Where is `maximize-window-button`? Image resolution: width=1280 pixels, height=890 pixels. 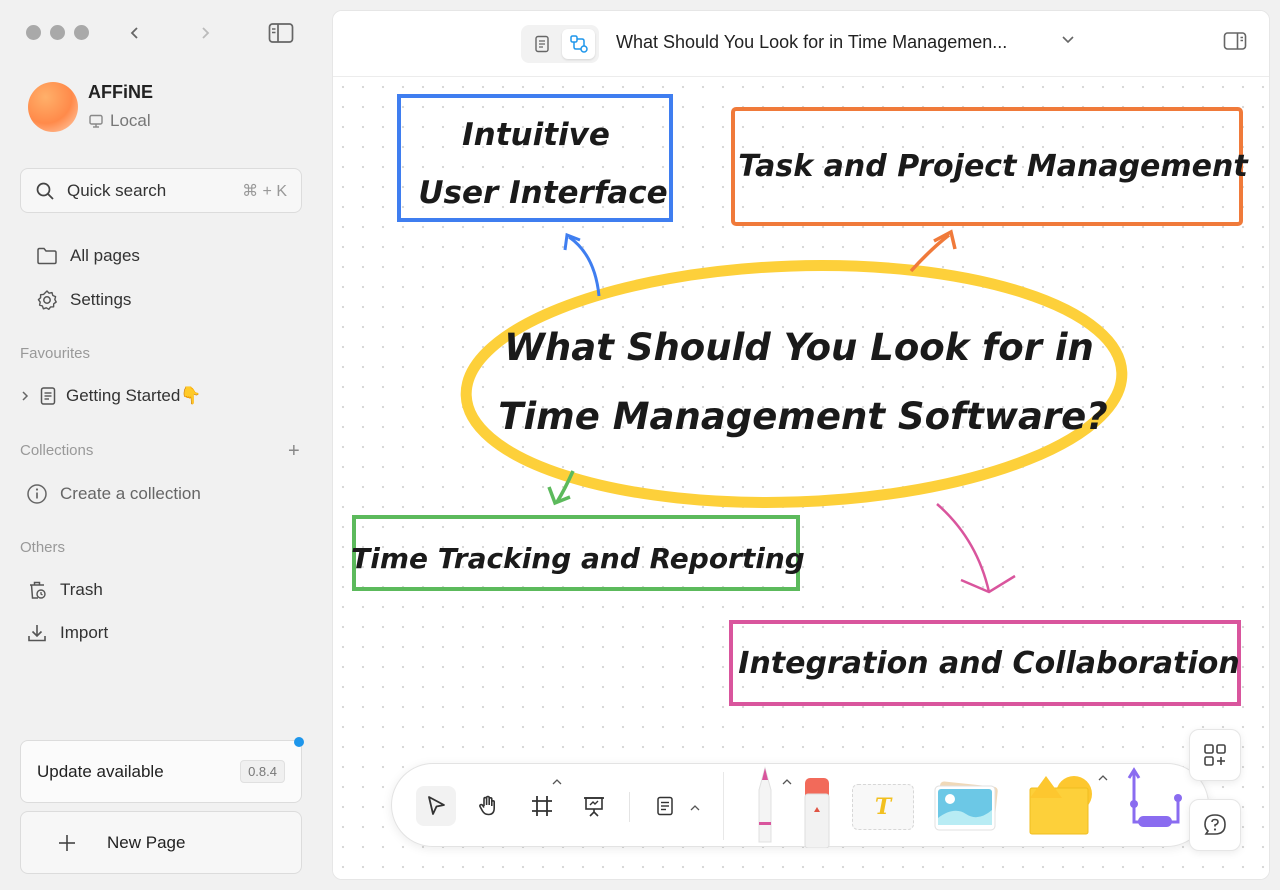
maximize-window-button is located at coordinates (81, 32).